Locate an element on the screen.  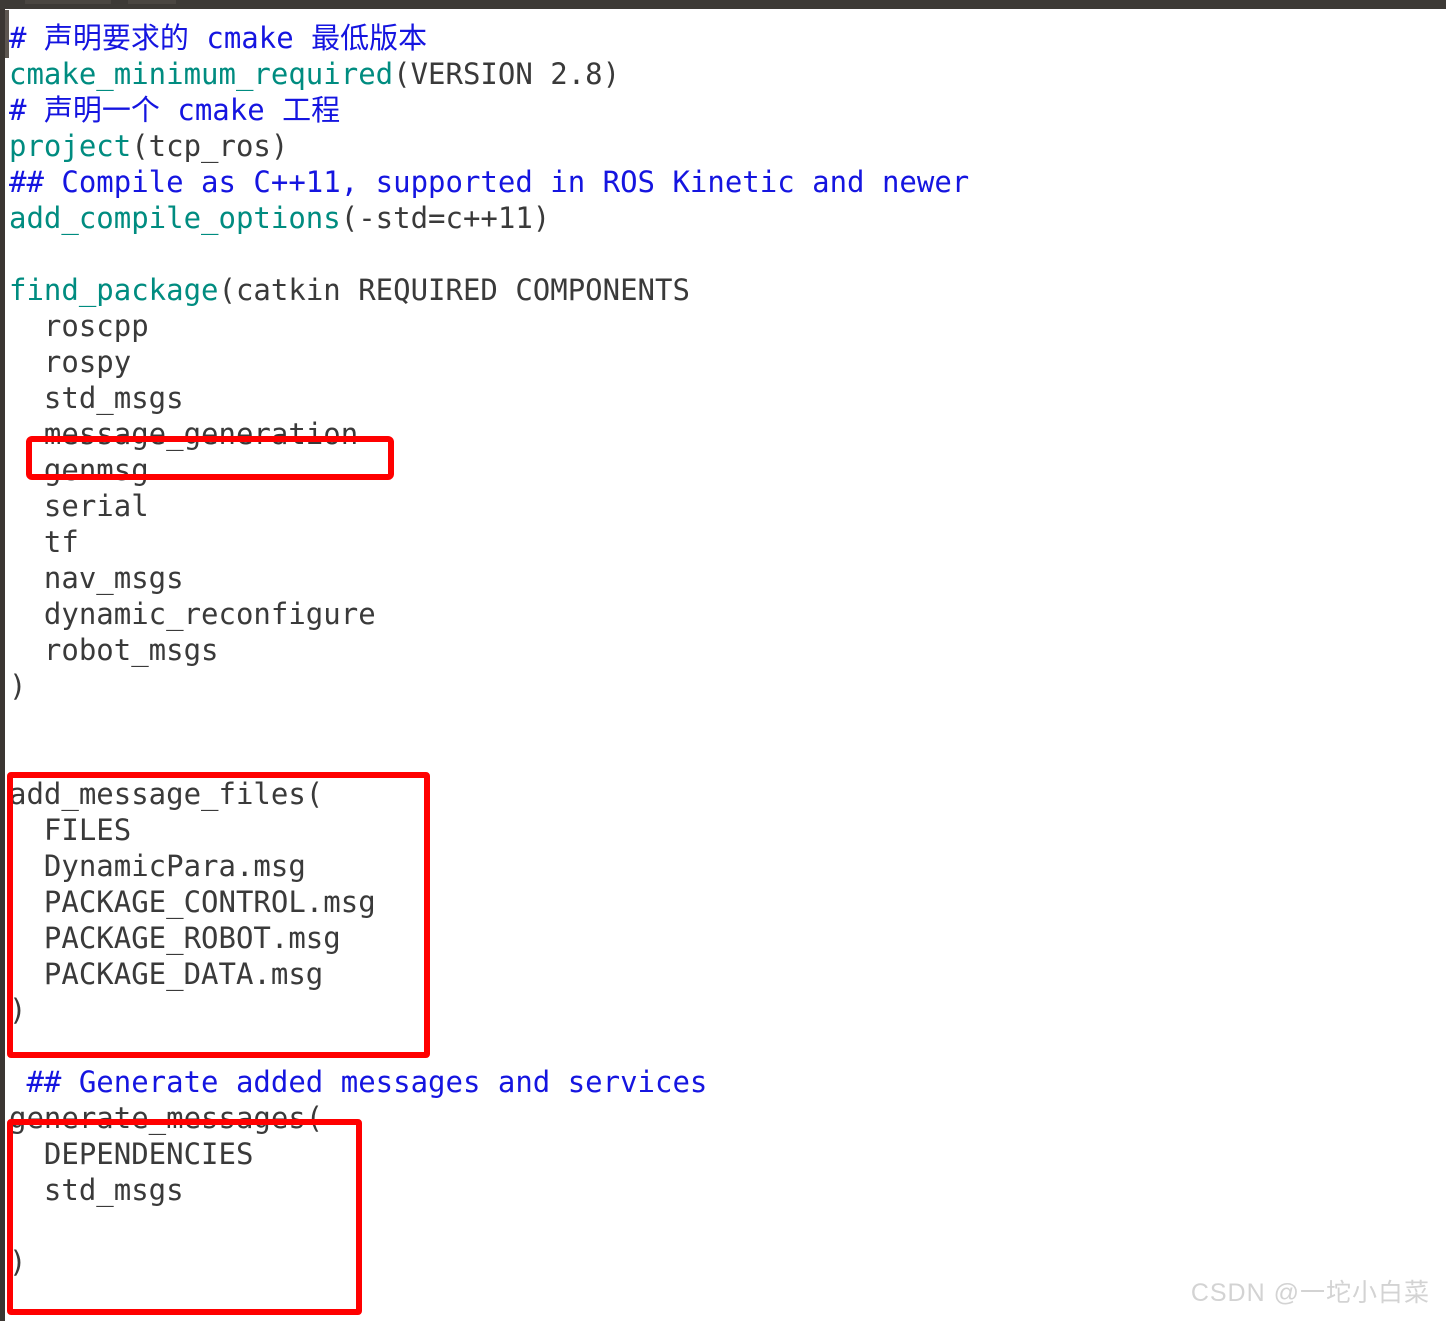
code-line: FILES is located at coordinates (727, 830).